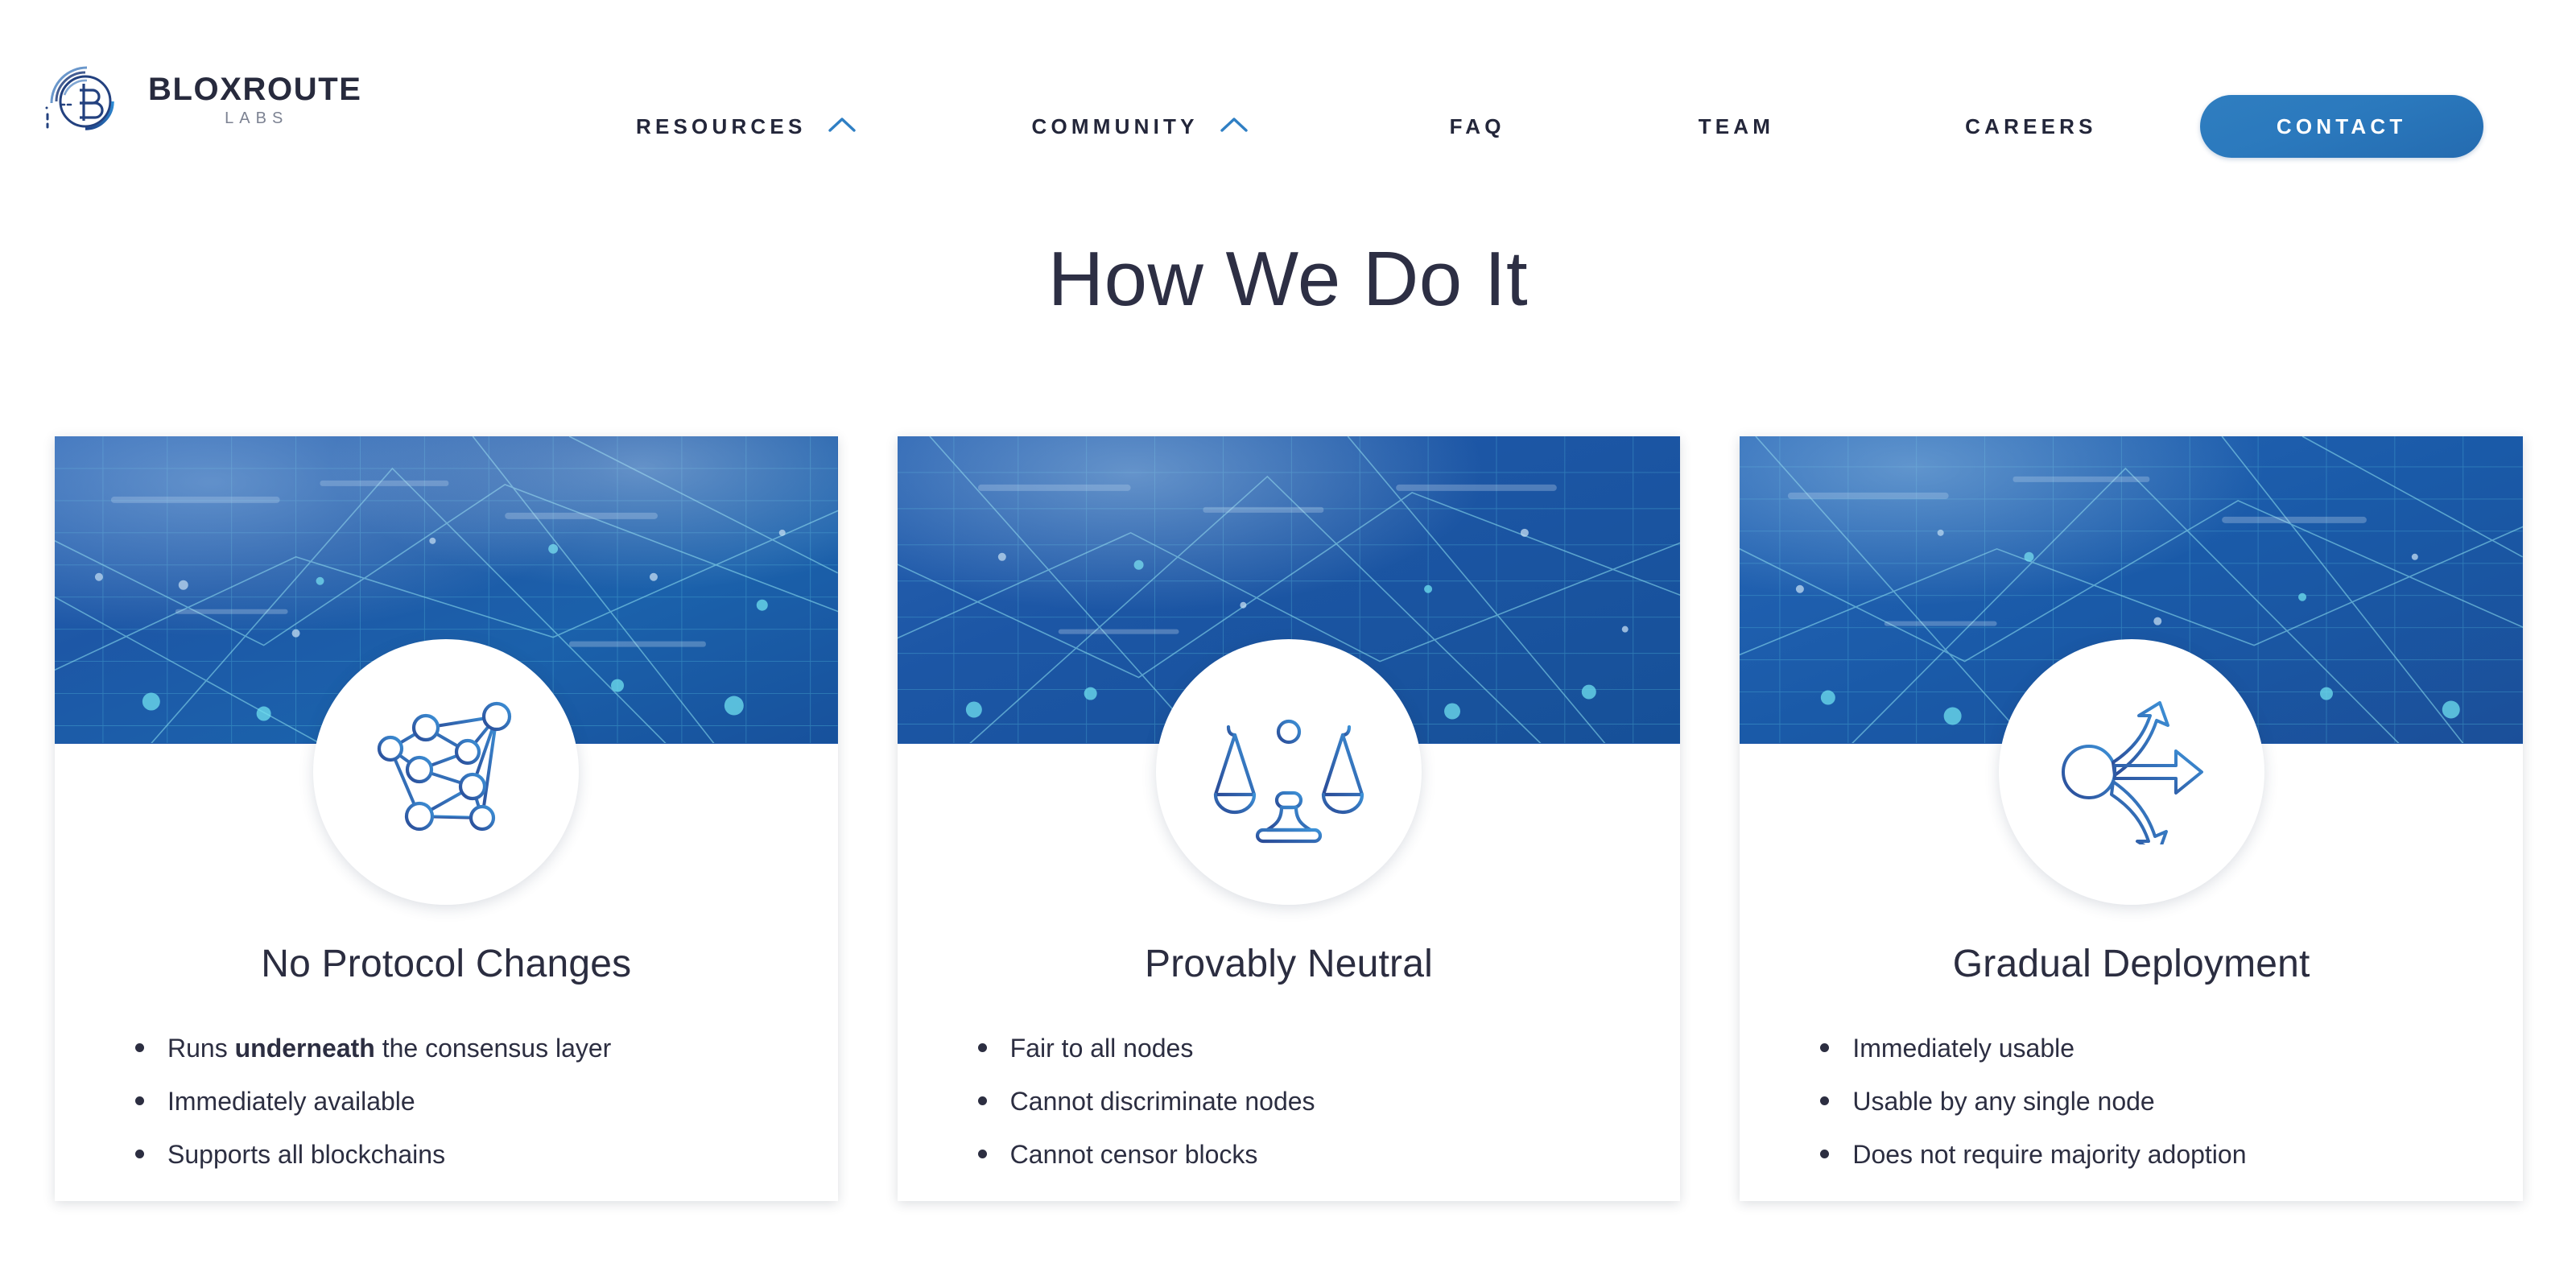  I want to click on list-item: Runs underneath the consensus layer, so click(467, 1048).